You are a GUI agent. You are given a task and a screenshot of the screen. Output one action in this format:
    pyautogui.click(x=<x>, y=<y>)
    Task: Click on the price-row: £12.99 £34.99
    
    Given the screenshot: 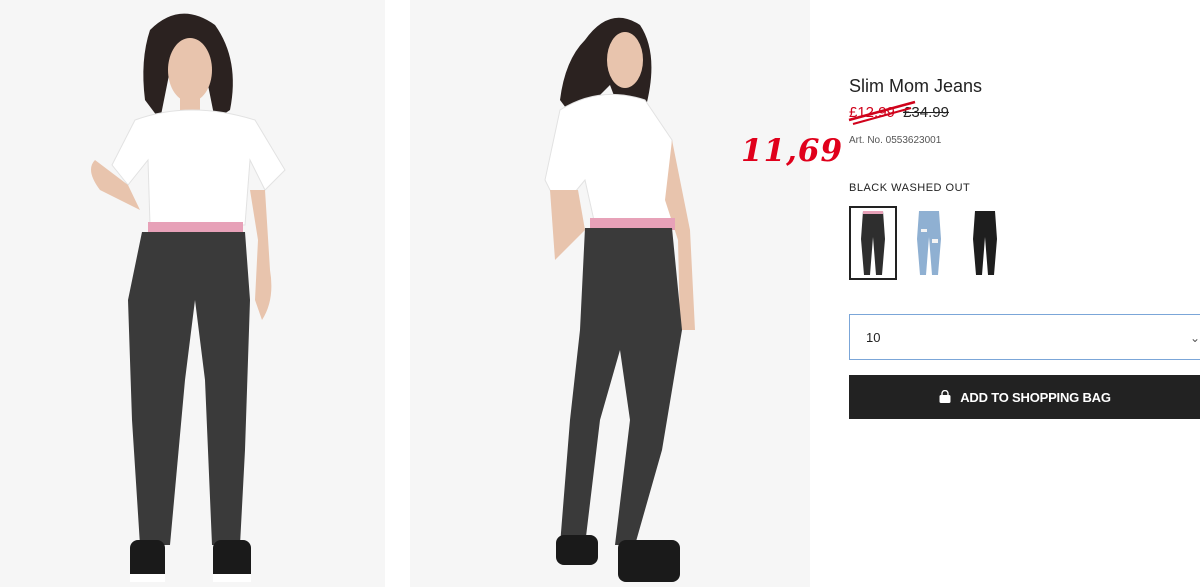 What is the action you would take?
    pyautogui.click(x=898, y=112)
    